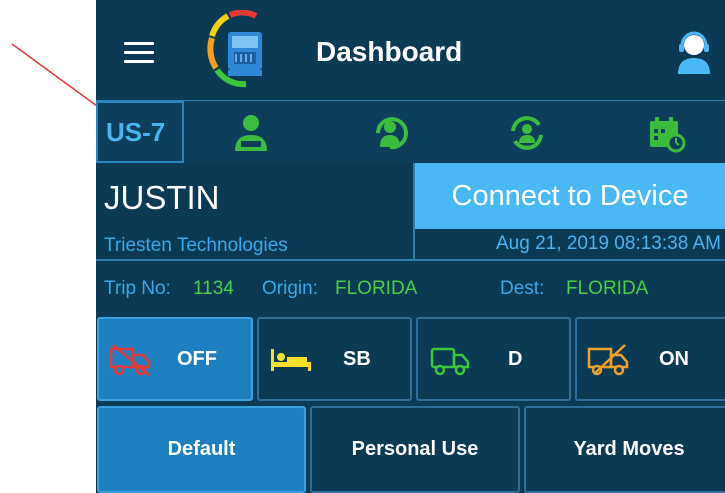 The height and width of the screenshot is (493, 725). What do you see at coordinates (522, 288) in the screenshot?
I see `dest-label: Dest:` at bounding box center [522, 288].